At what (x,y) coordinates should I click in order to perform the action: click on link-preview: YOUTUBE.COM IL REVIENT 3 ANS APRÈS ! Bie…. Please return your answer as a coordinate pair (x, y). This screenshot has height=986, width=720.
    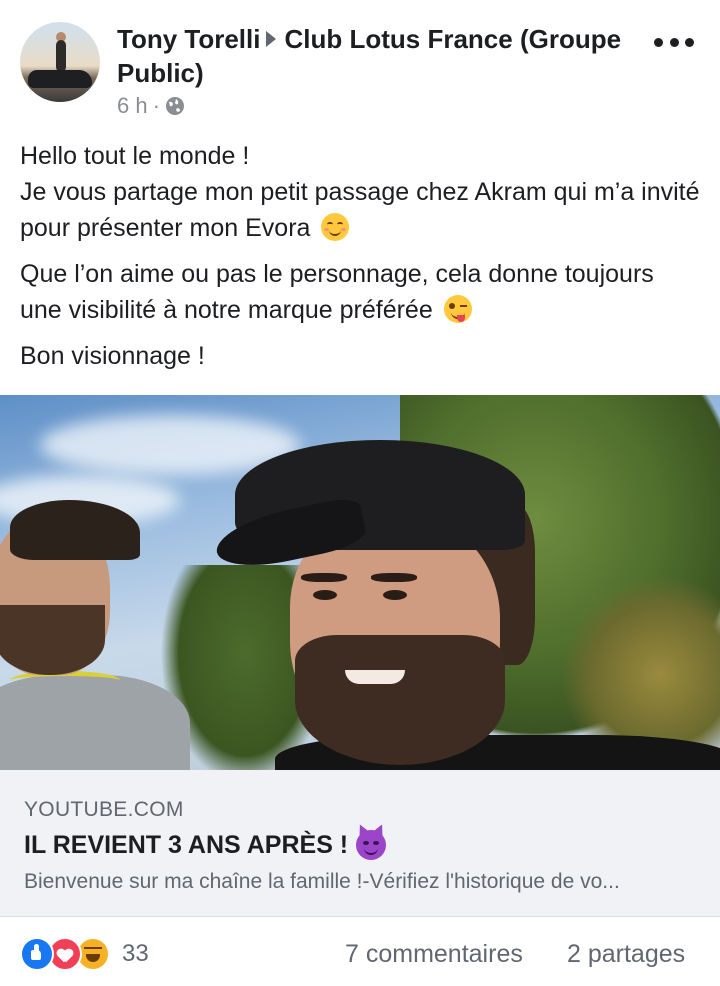
    Looking at the image, I should click on (360, 843).